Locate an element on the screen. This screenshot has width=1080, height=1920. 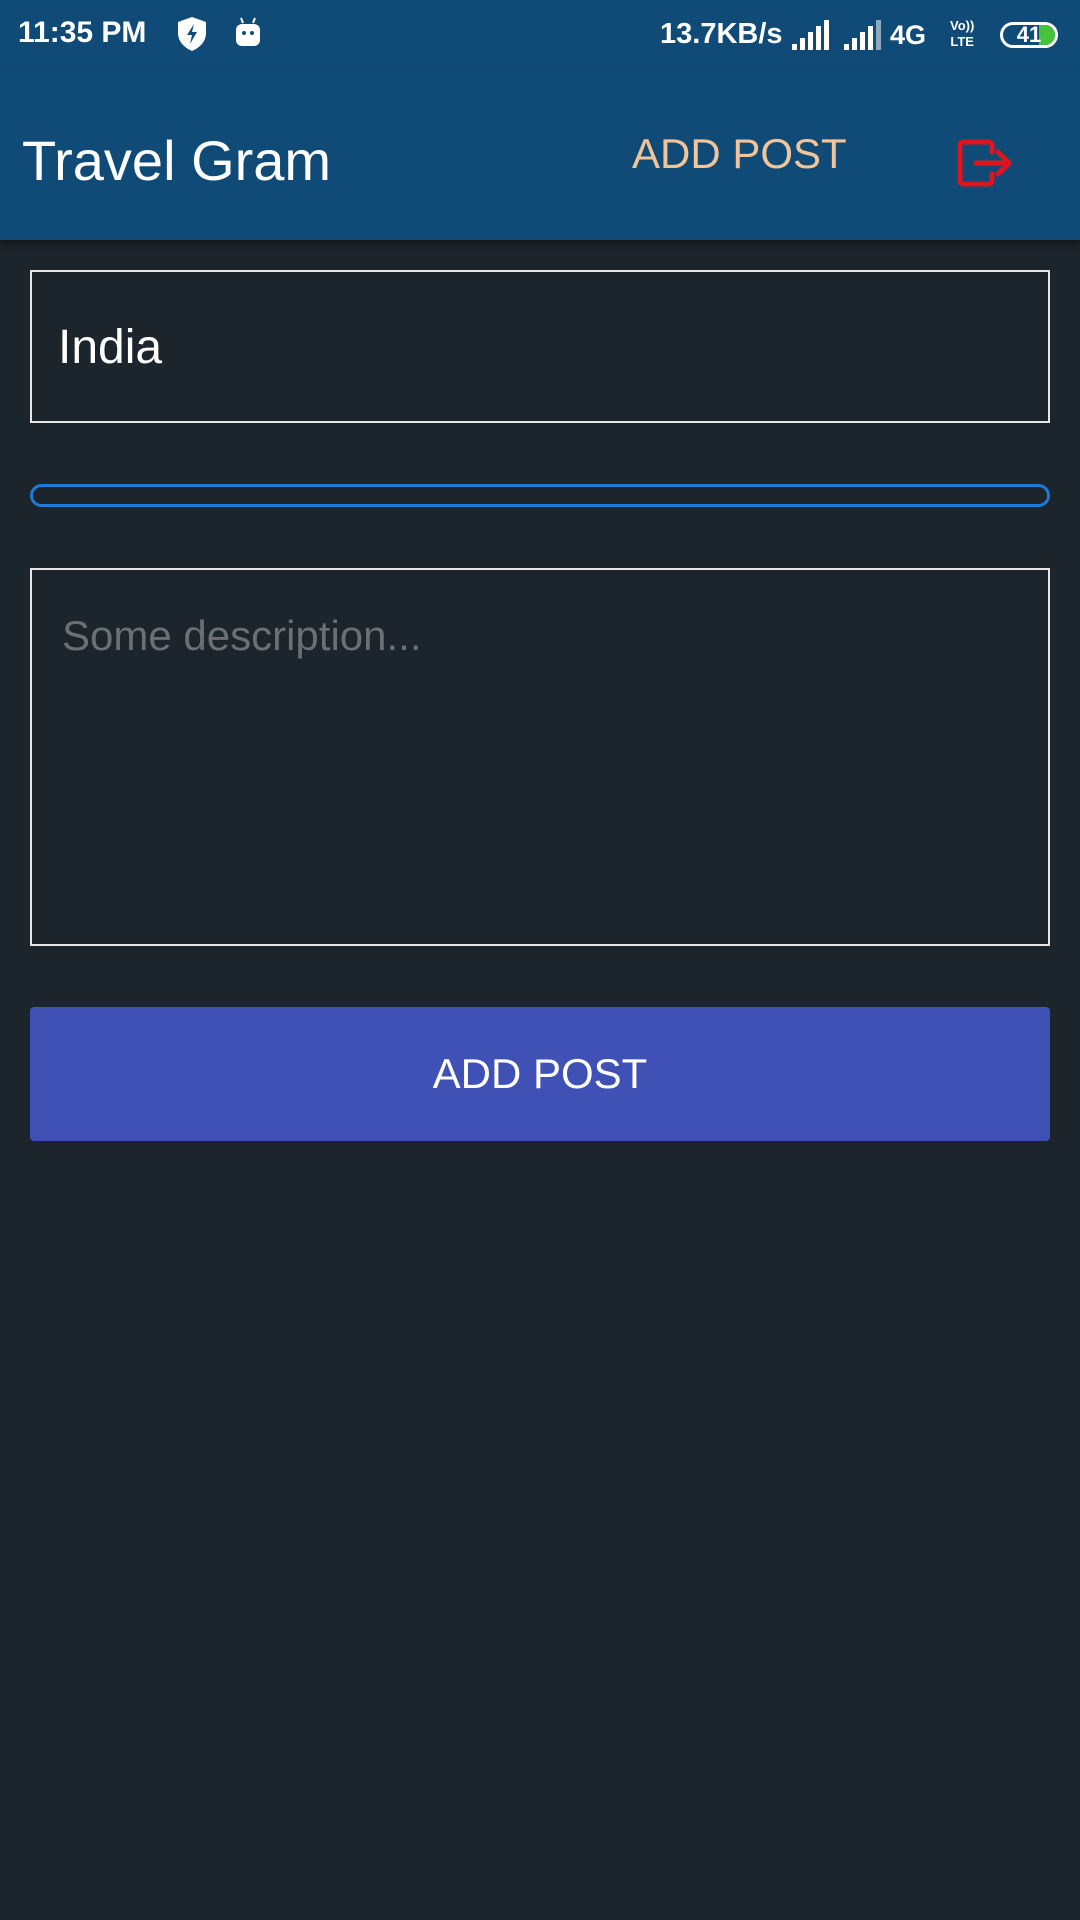
network-speed: 13.7KB/s is located at coordinates (721, 34).